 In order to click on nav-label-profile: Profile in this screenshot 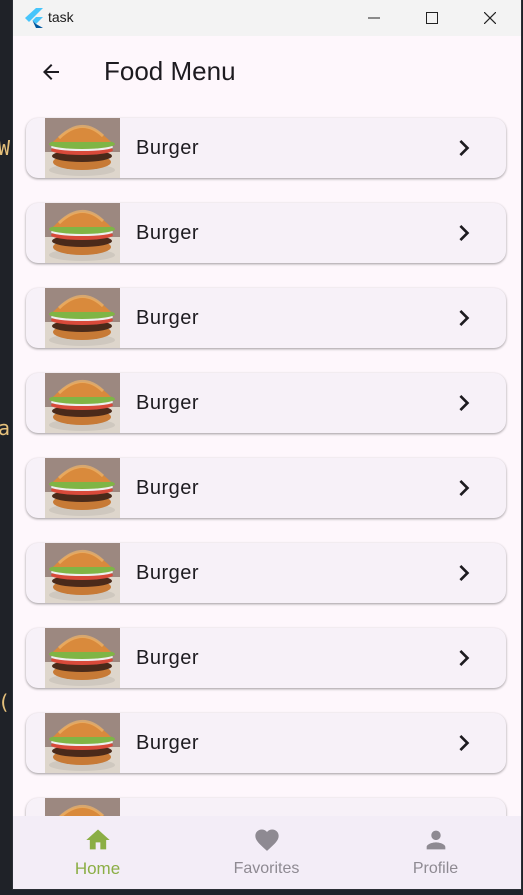, I will do `click(435, 868)`.